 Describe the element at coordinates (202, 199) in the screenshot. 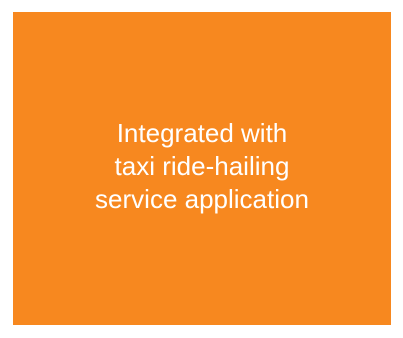

I see `caption-line-3: service application` at that location.